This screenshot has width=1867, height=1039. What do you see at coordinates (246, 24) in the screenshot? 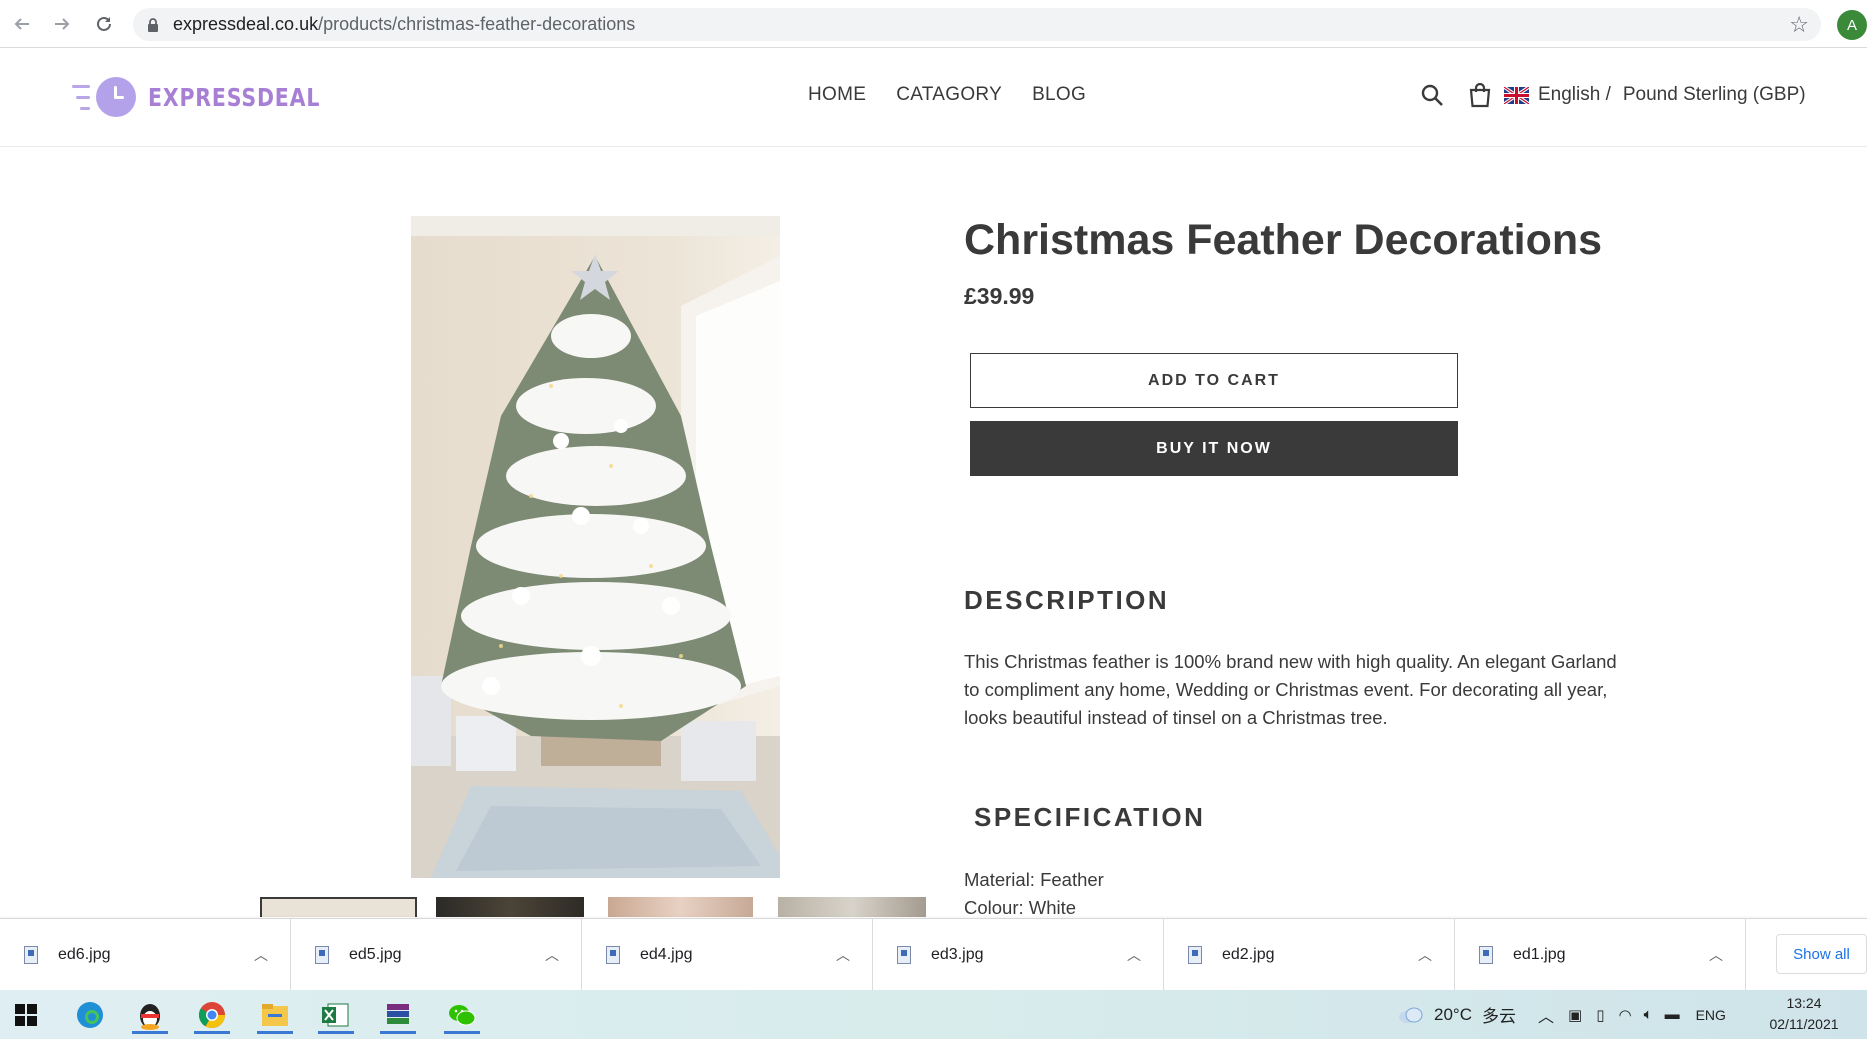
I see `url-domain: expressdeal.co.uk` at bounding box center [246, 24].